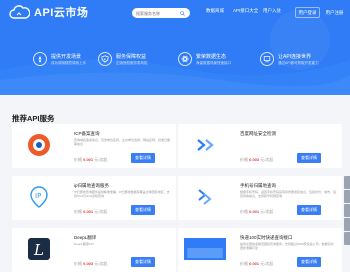  Describe the element at coordinates (295, 56) in the screenshot. I see `feature-title: 让API连接世界` at that location.